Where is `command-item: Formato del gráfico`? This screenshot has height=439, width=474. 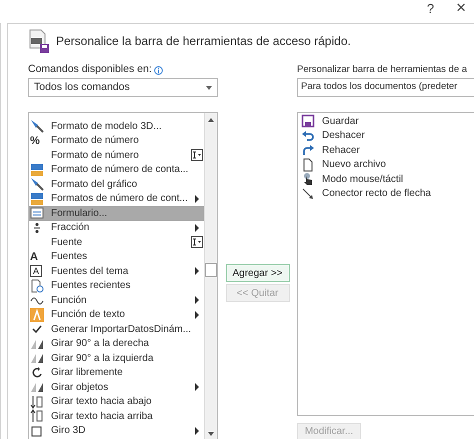
command-item: Formato del gráfico is located at coordinates (116, 184).